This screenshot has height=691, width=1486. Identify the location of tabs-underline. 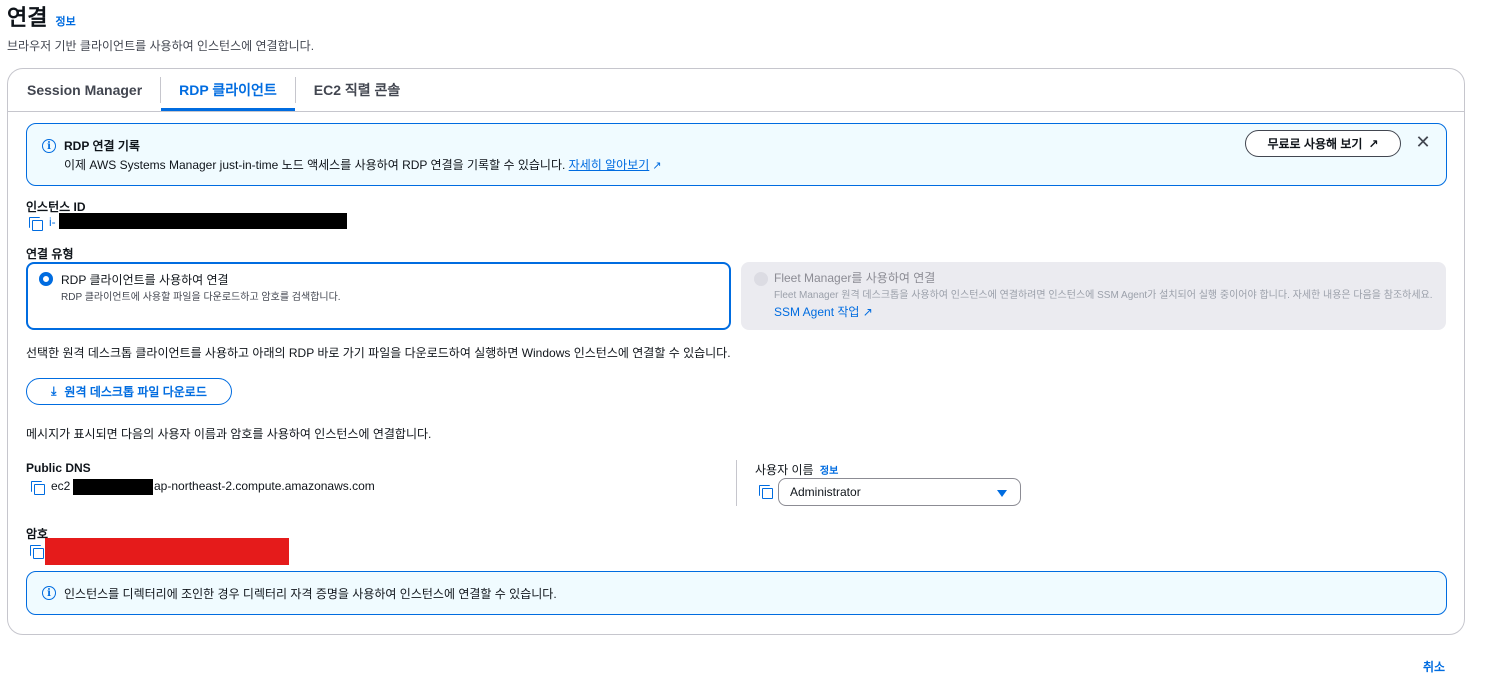
(736, 111).